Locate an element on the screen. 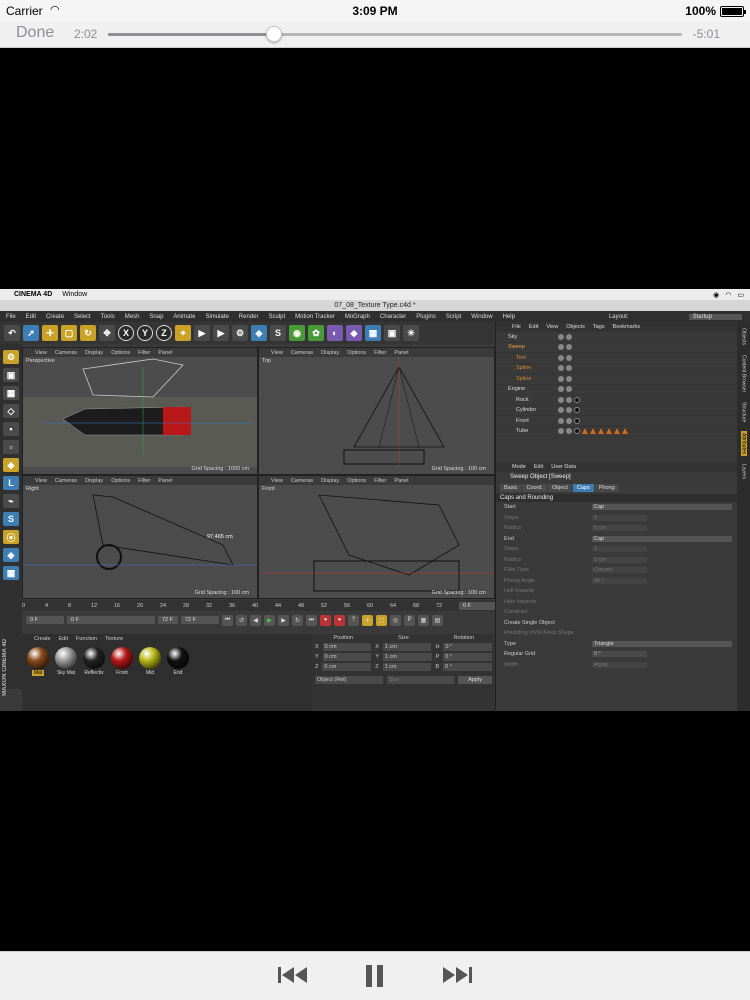 This screenshot has width=750, height=1000. attr-row: Hull Inwards is located at coordinates (616, 591).